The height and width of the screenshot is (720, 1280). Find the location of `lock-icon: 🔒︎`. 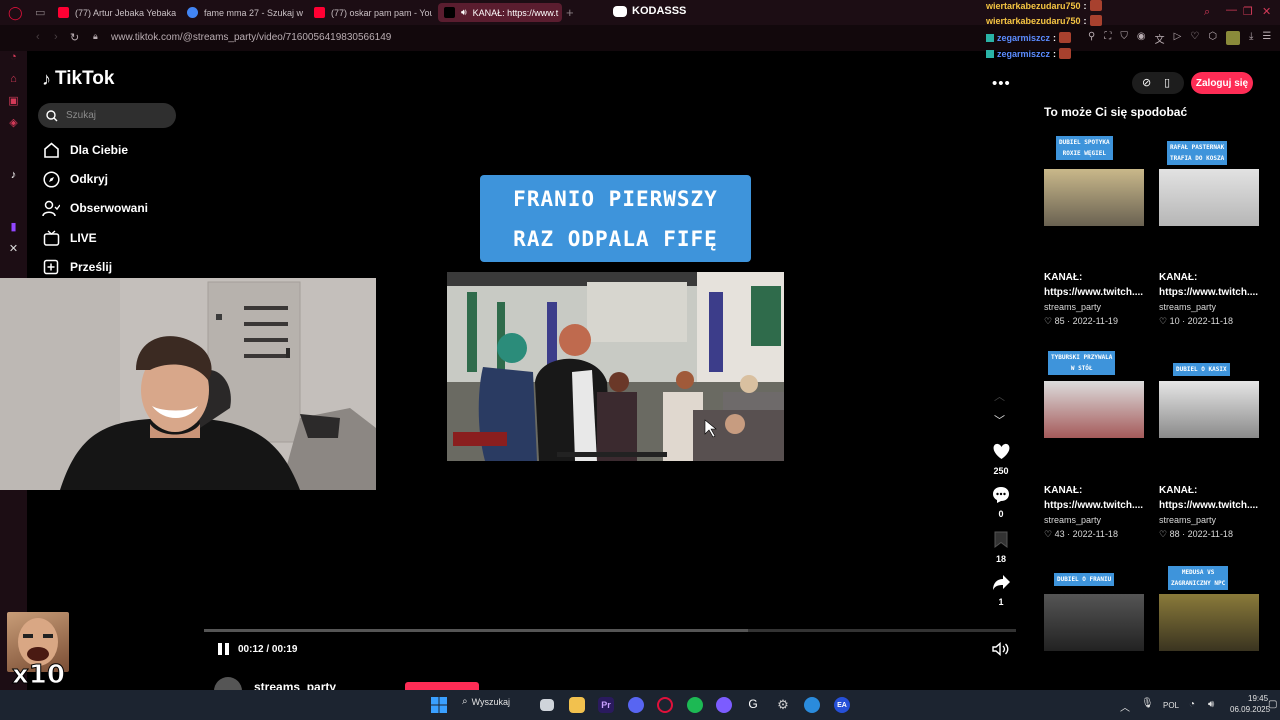

lock-icon: 🔒︎ is located at coordinates (95, 36).